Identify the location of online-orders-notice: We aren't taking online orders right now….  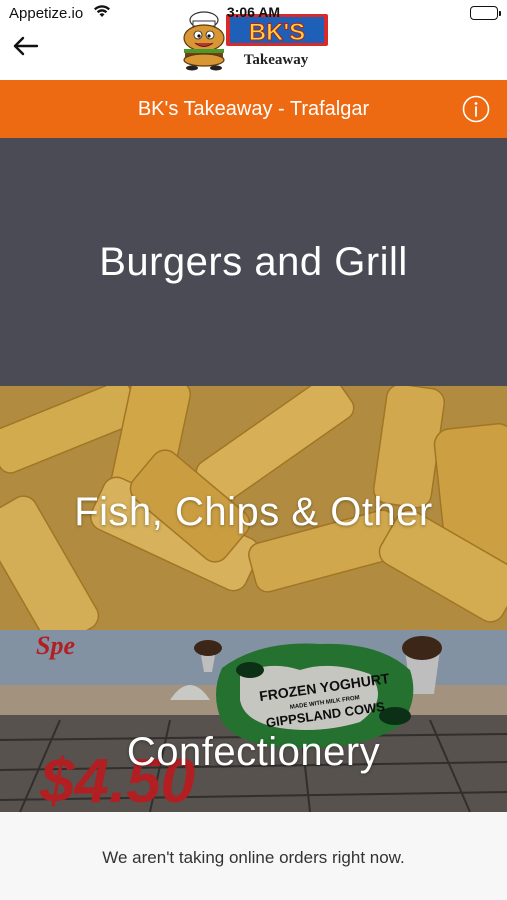
(253, 856).